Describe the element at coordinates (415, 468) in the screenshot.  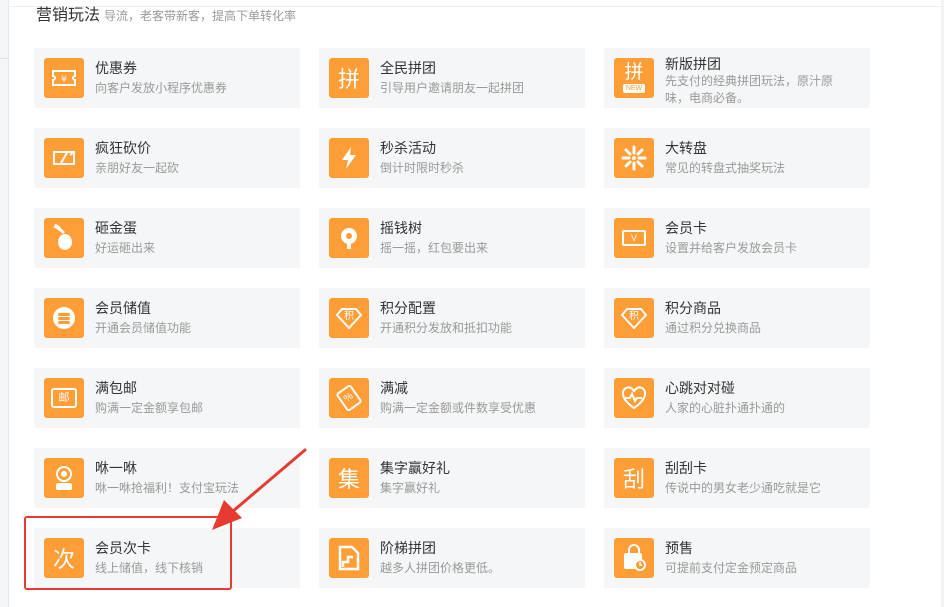
I see `card-title: 集字赢好礼` at that location.